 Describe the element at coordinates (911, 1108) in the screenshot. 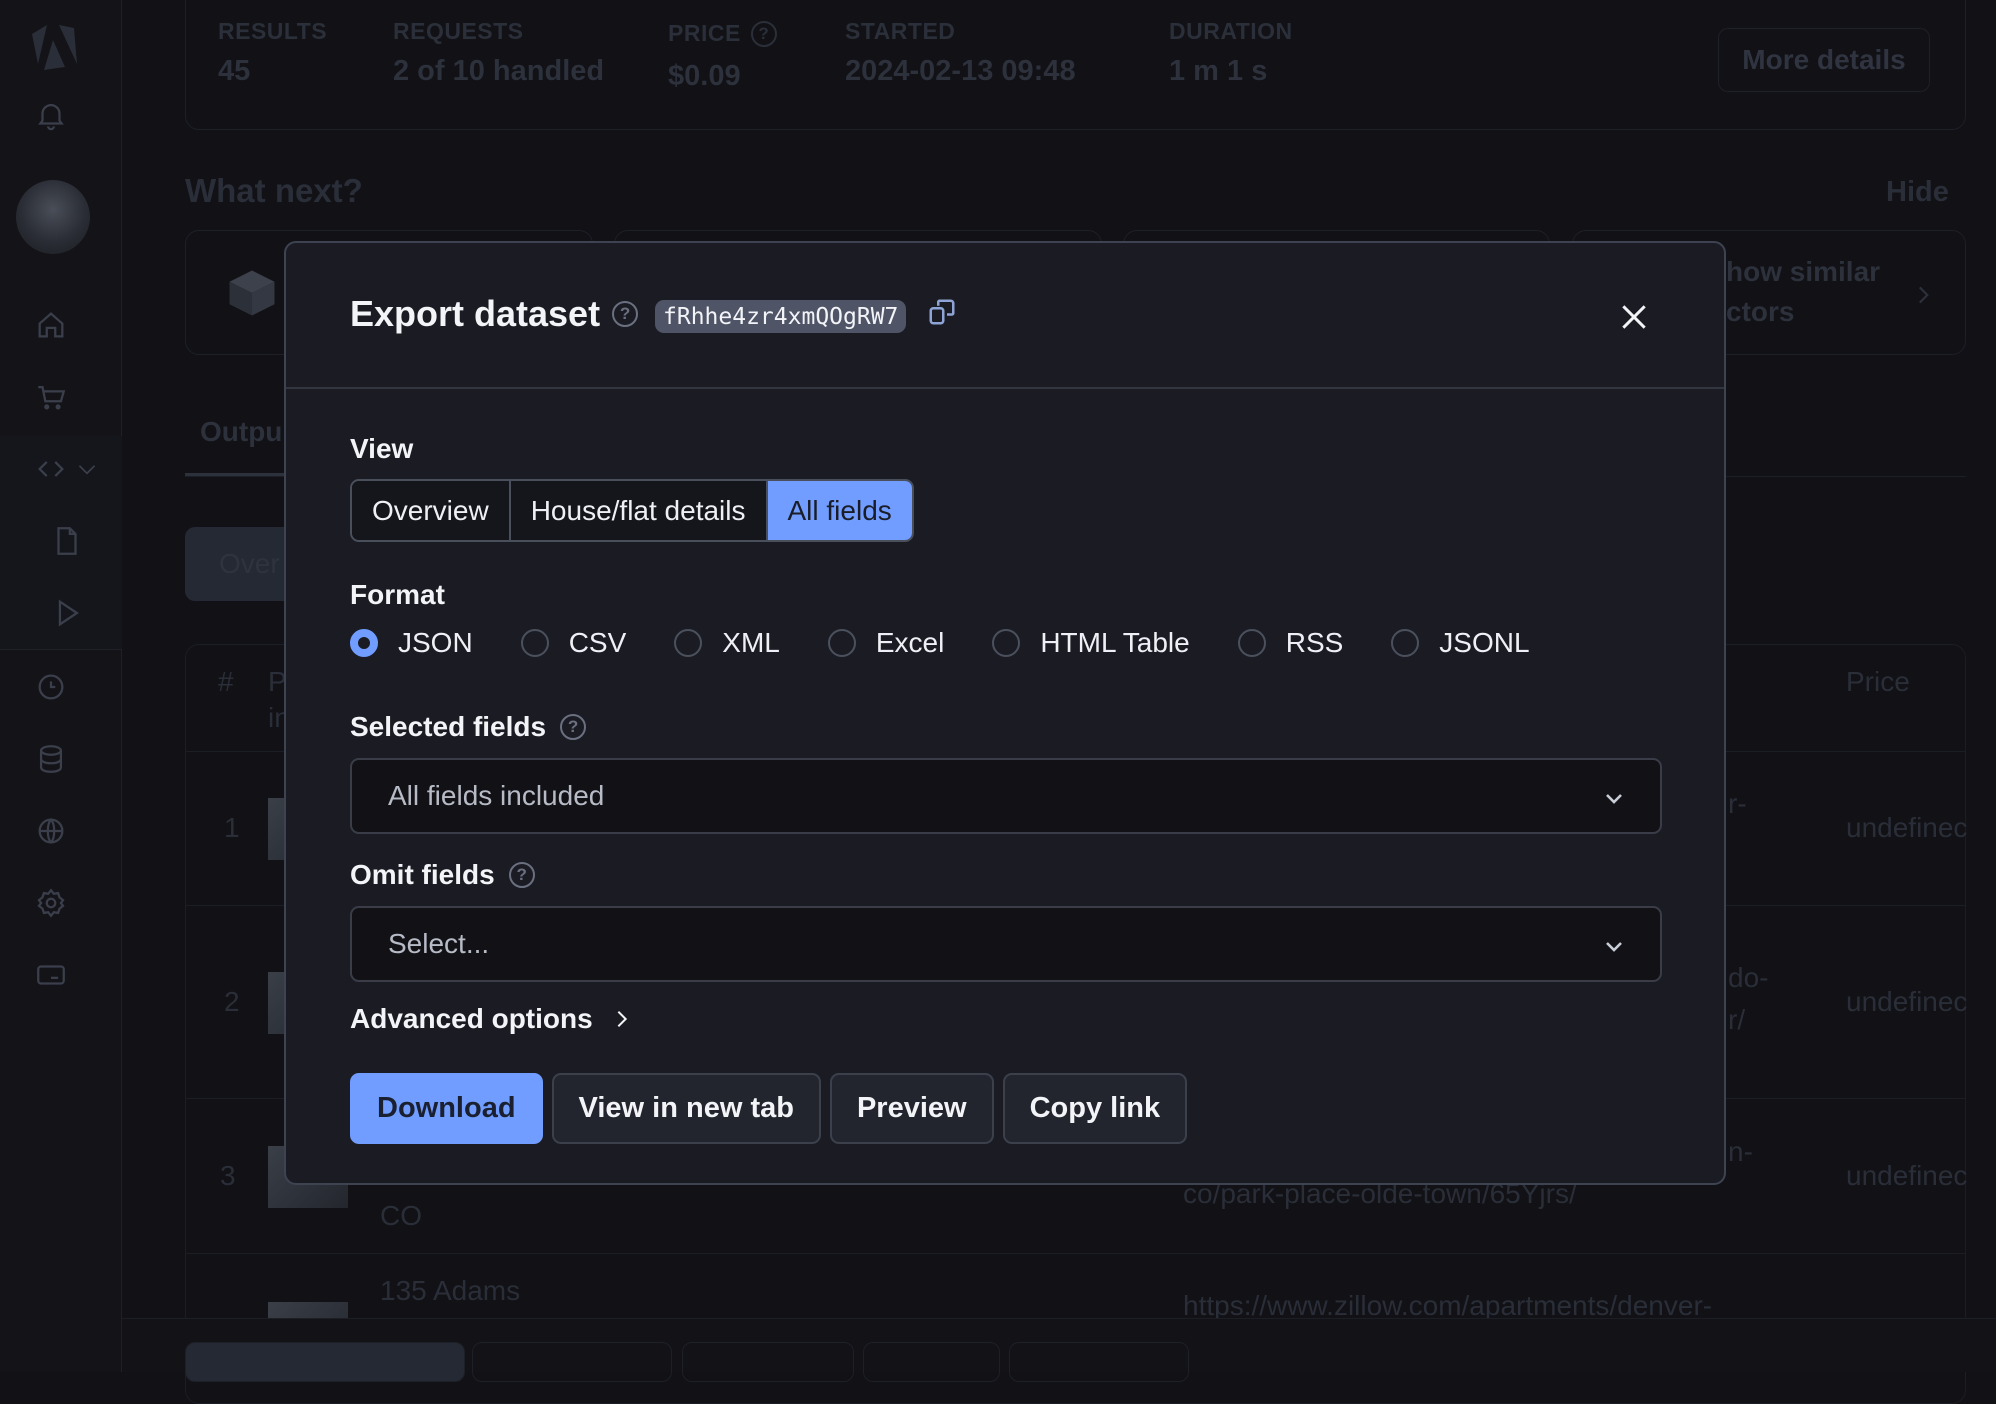

I see `preview-button: Preview` at that location.